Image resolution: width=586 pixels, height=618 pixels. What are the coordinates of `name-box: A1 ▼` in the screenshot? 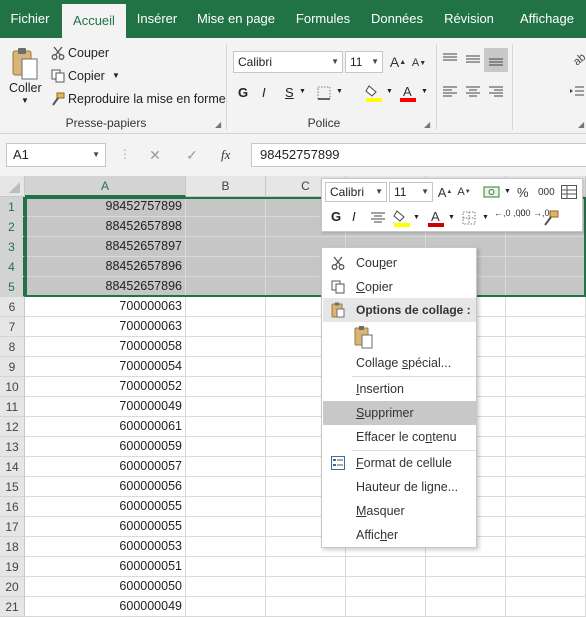 It's located at (56, 155).